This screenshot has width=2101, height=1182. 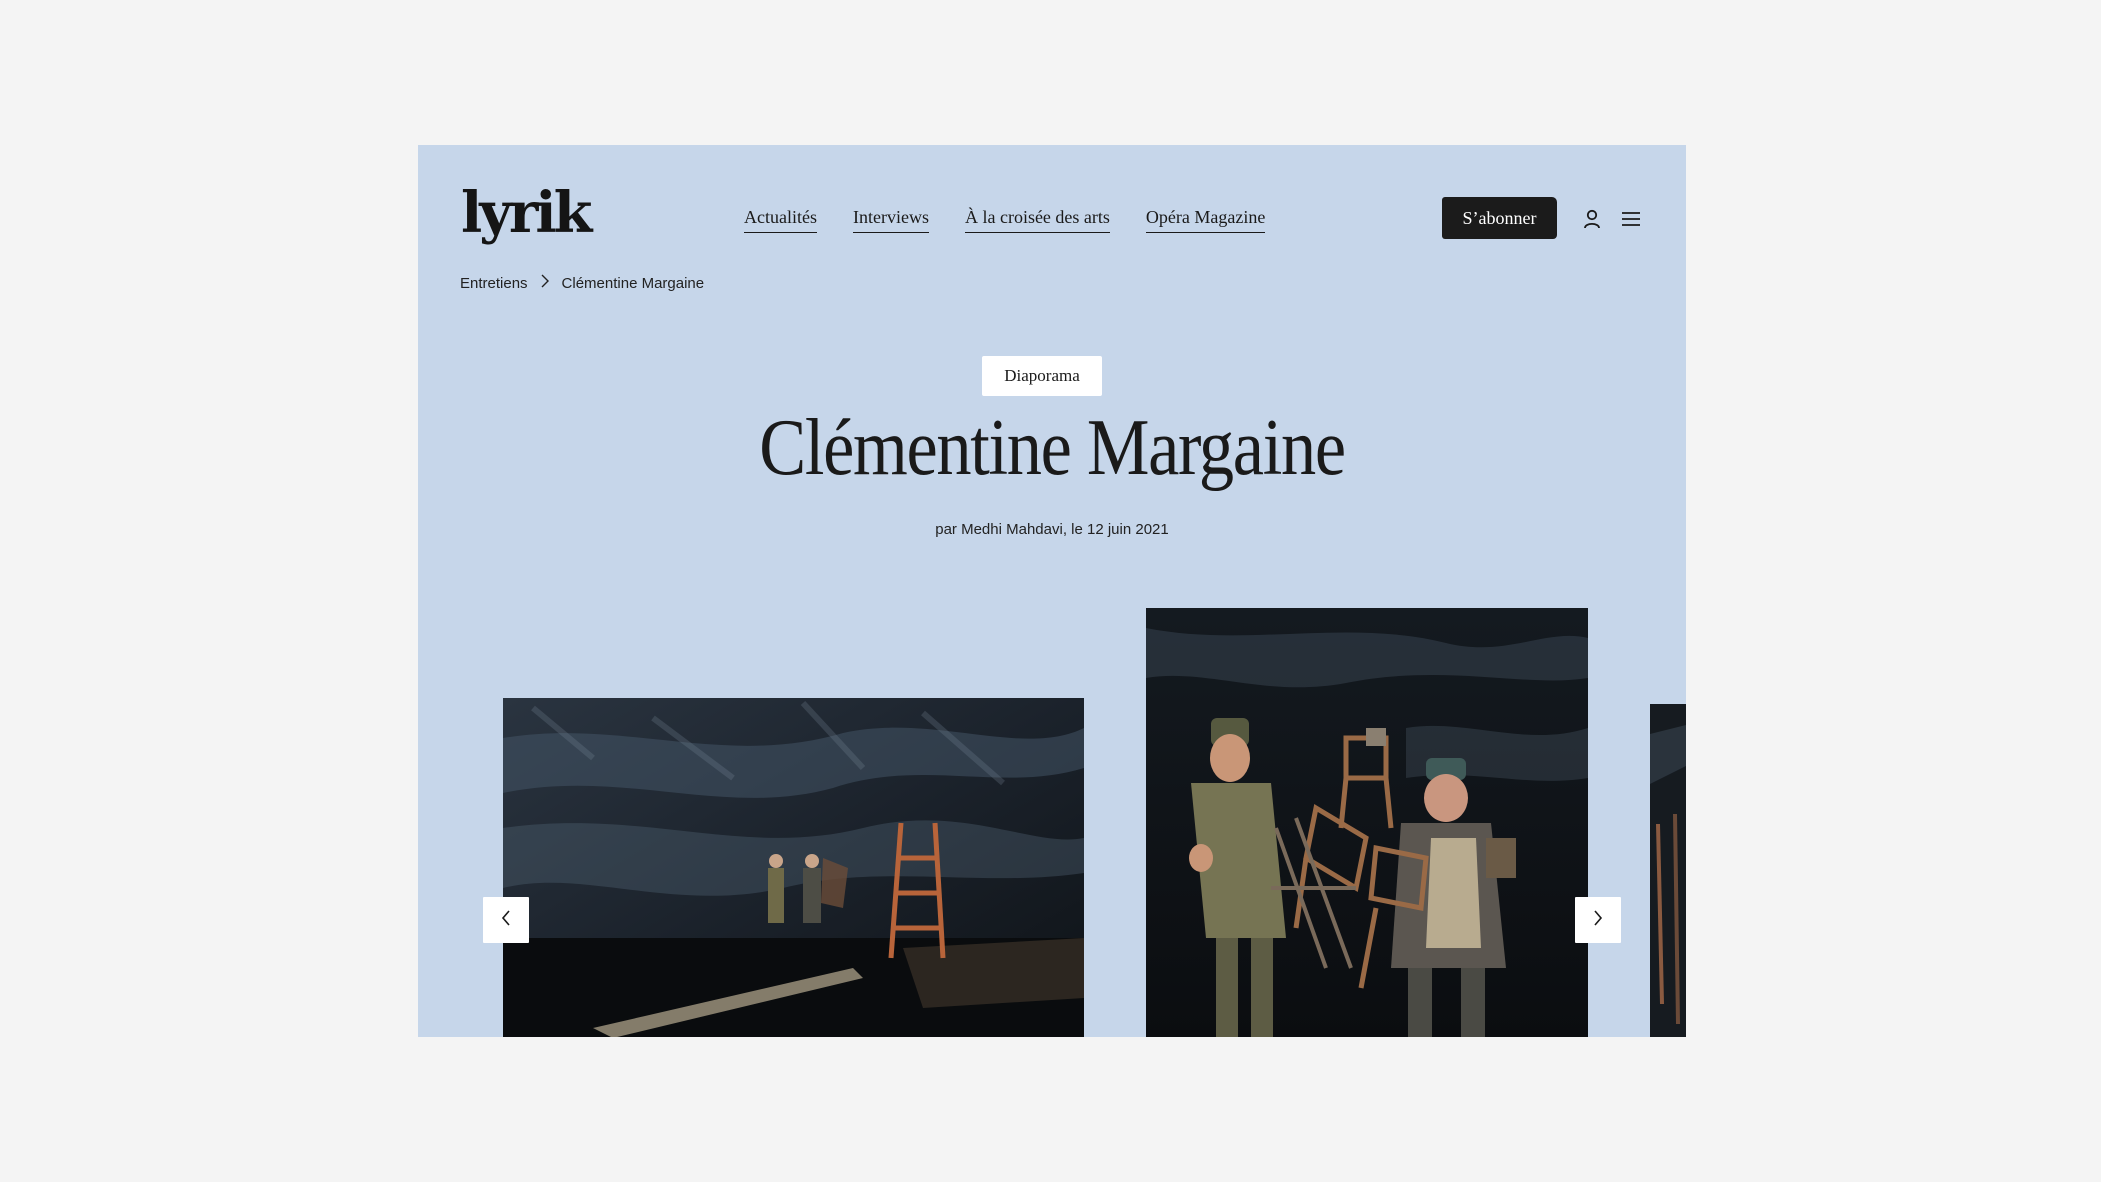 I want to click on breadcrumb: Entretiens Clémentine Margaine, so click(x=582, y=283).